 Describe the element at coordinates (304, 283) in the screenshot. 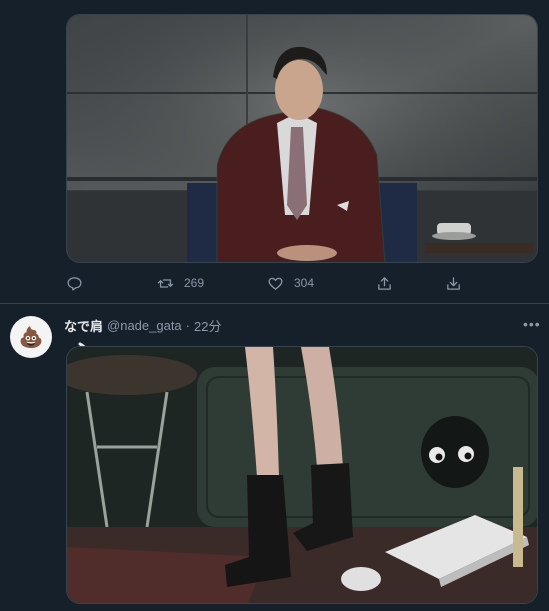

I see `like-count: 304` at that location.